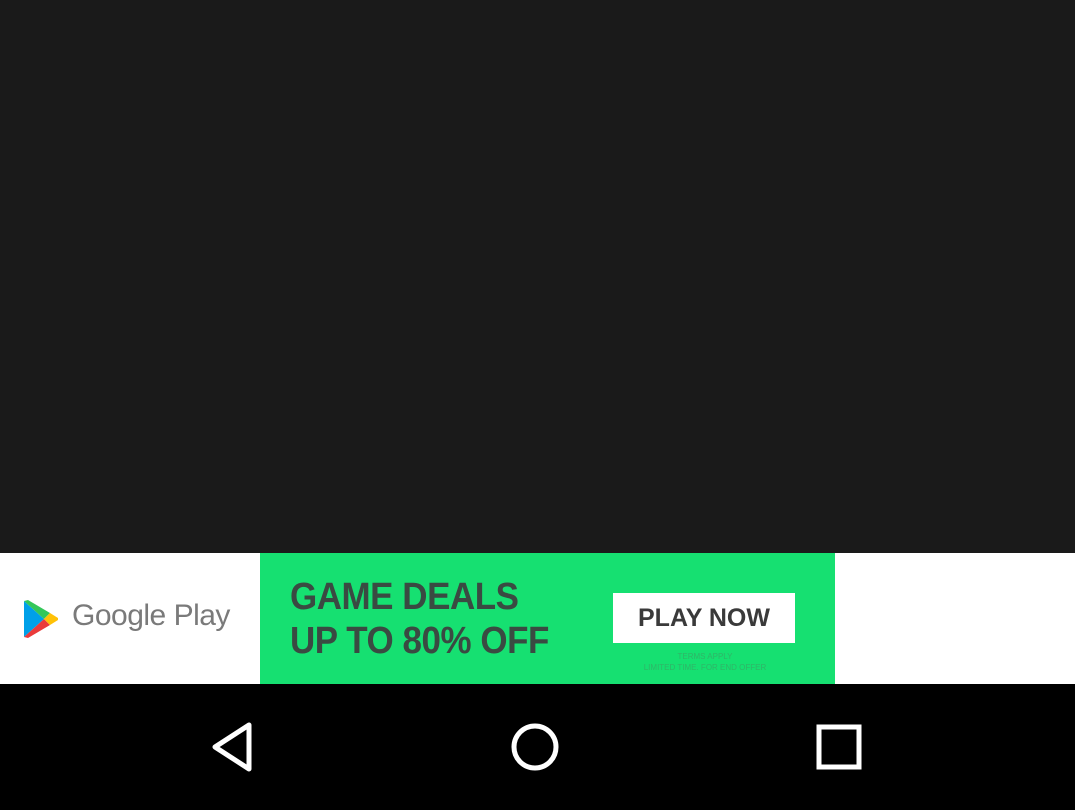 This screenshot has height=810, width=1075. What do you see at coordinates (404, 597) in the screenshot?
I see `deal-headline-line1: GAME DEALS` at bounding box center [404, 597].